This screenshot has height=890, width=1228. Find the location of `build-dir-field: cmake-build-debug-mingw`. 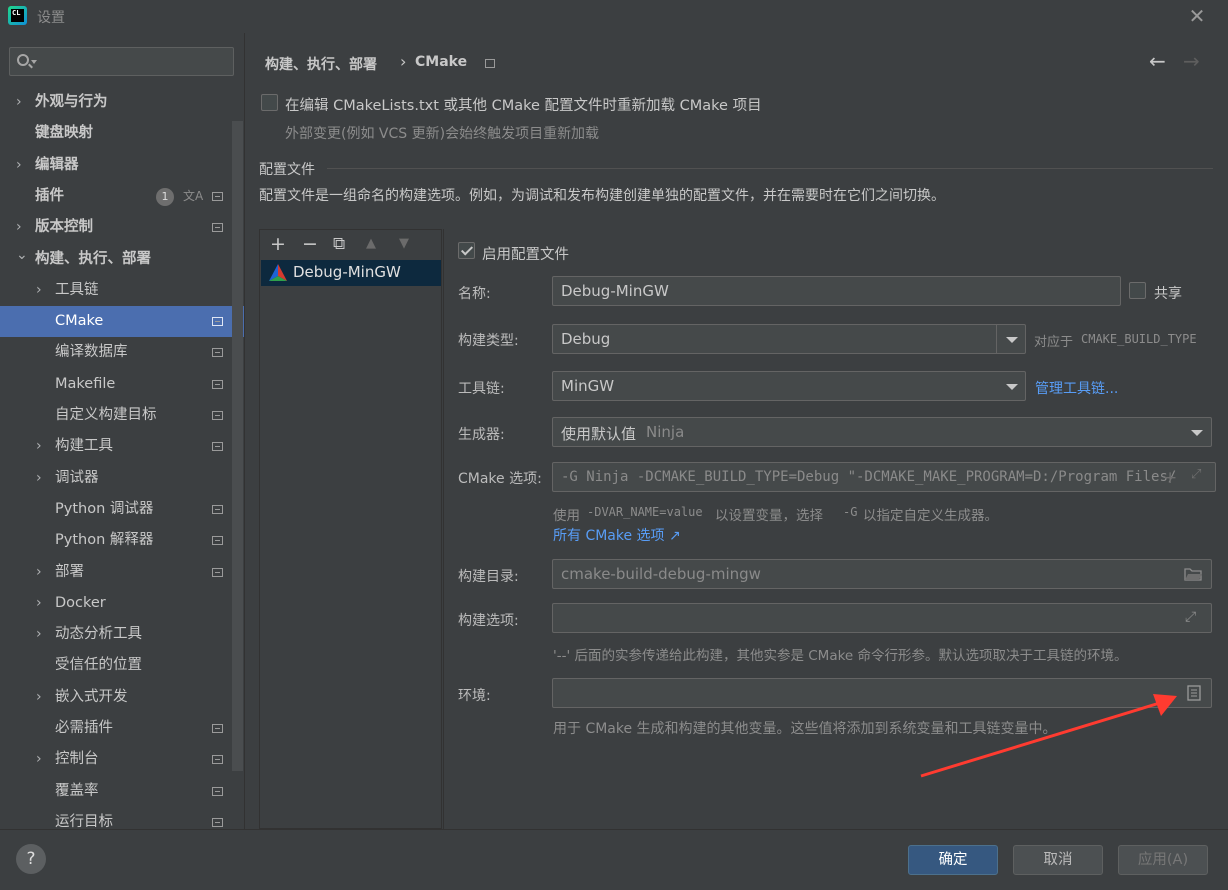

build-dir-field: cmake-build-debug-mingw is located at coordinates (882, 574).